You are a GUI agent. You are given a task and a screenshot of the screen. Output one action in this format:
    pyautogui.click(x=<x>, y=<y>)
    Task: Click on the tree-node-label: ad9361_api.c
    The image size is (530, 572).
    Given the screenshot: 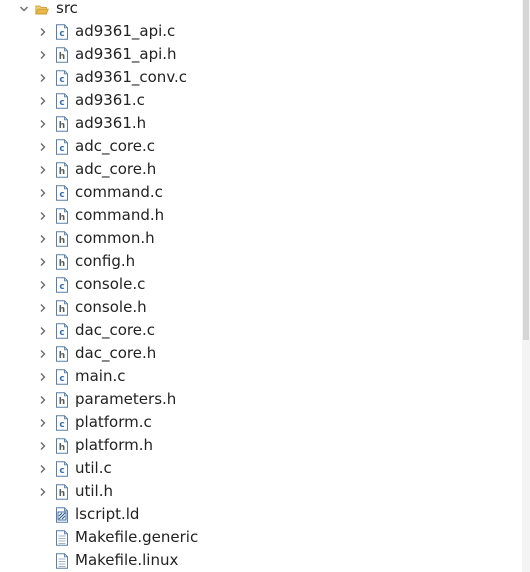 What is the action you would take?
    pyautogui.click(x=125, y=31)
    